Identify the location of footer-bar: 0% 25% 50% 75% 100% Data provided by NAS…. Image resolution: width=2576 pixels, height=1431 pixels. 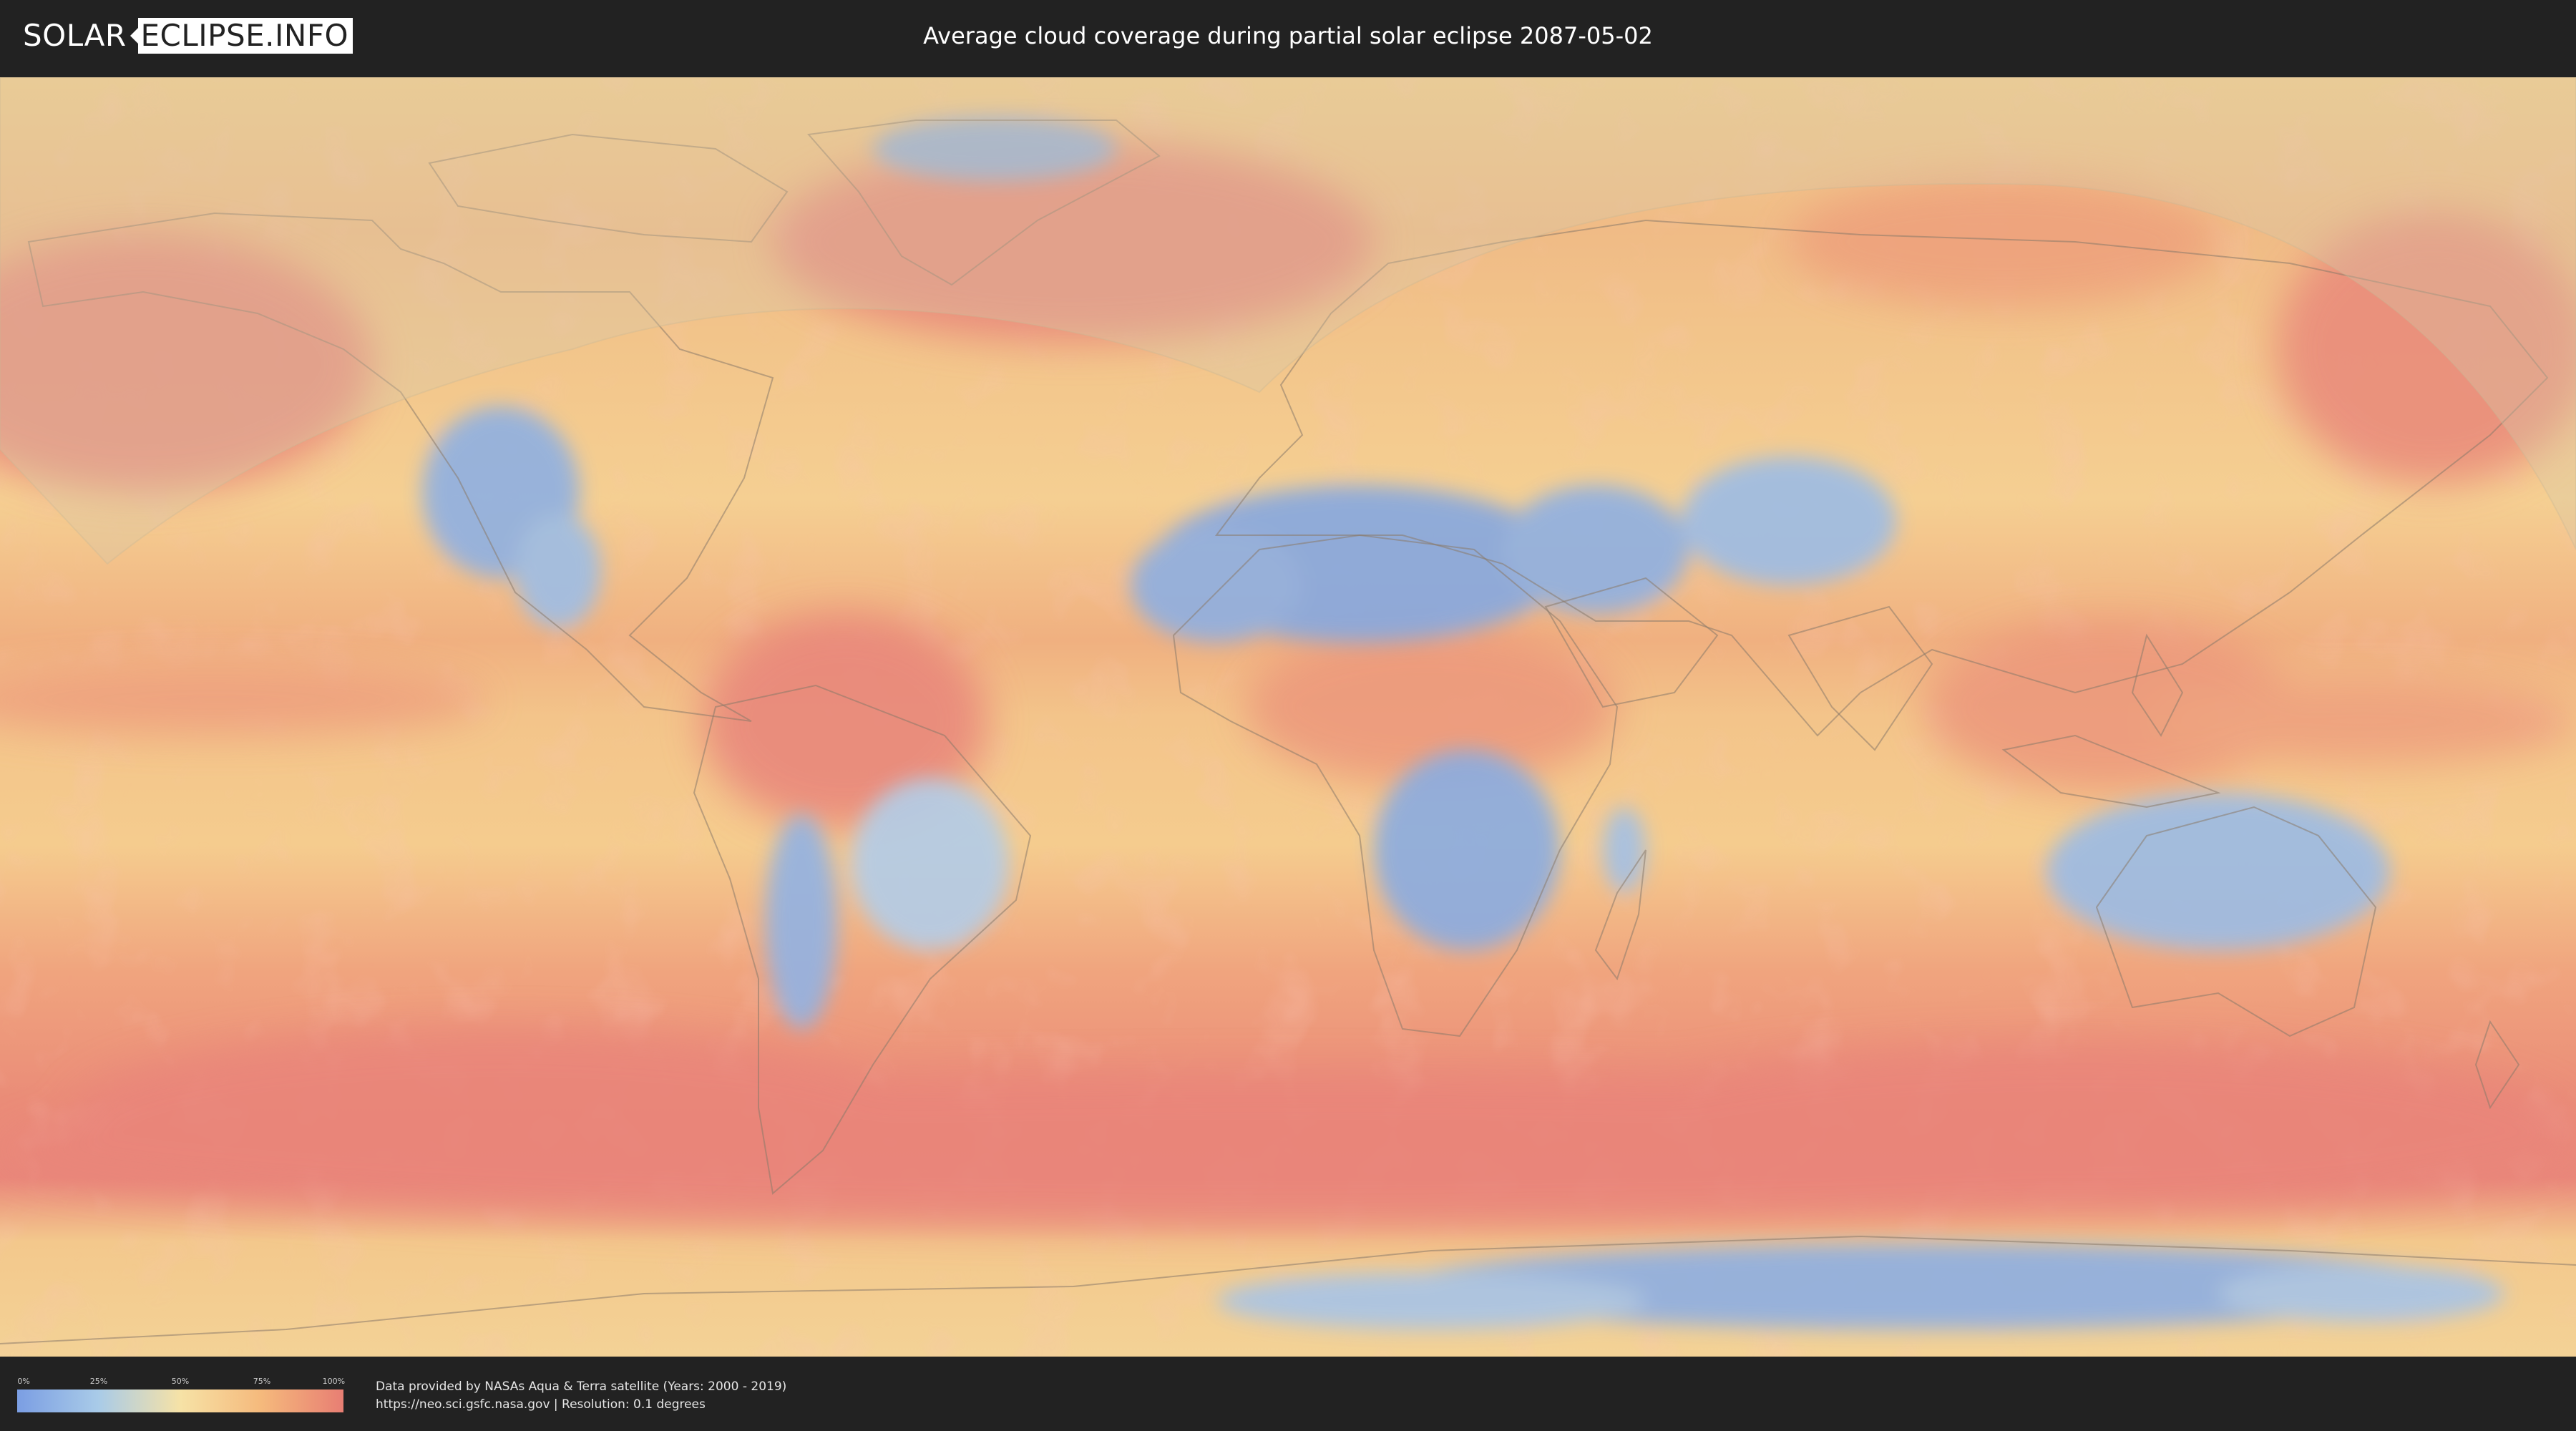
(1288, 1394).